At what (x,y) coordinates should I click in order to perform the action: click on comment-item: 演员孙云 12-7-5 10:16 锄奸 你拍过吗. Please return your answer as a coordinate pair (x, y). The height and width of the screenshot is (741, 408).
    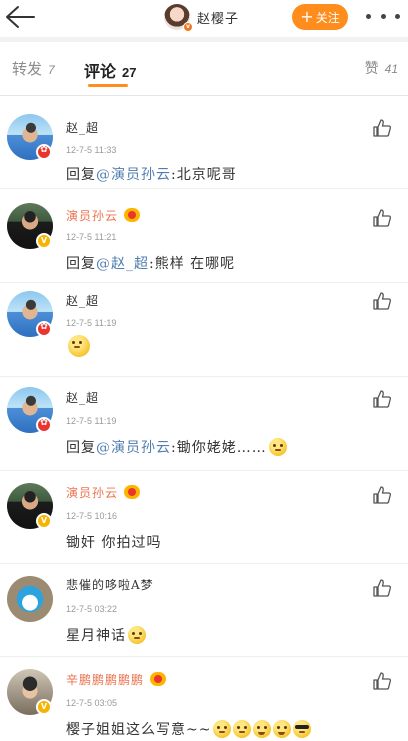
    Looking at the image, I should click on (204, 517).